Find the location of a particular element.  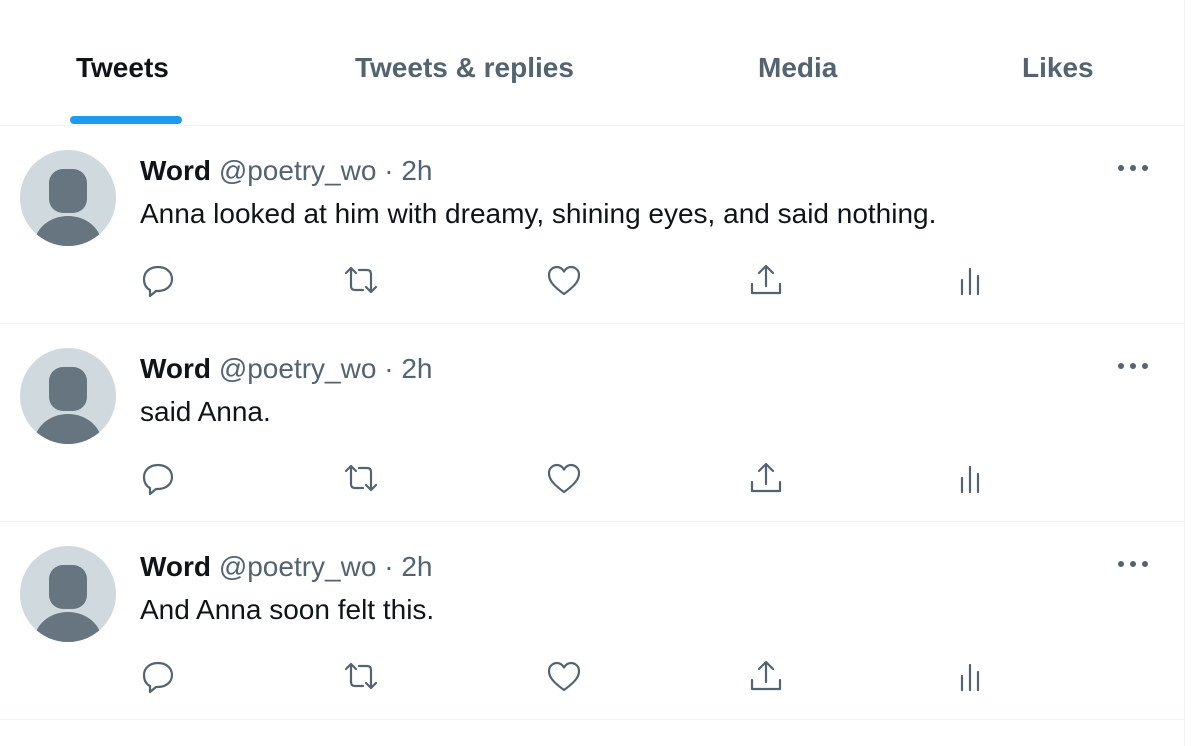

tweet-text: said Anna. is located at coordinates (205, 411).